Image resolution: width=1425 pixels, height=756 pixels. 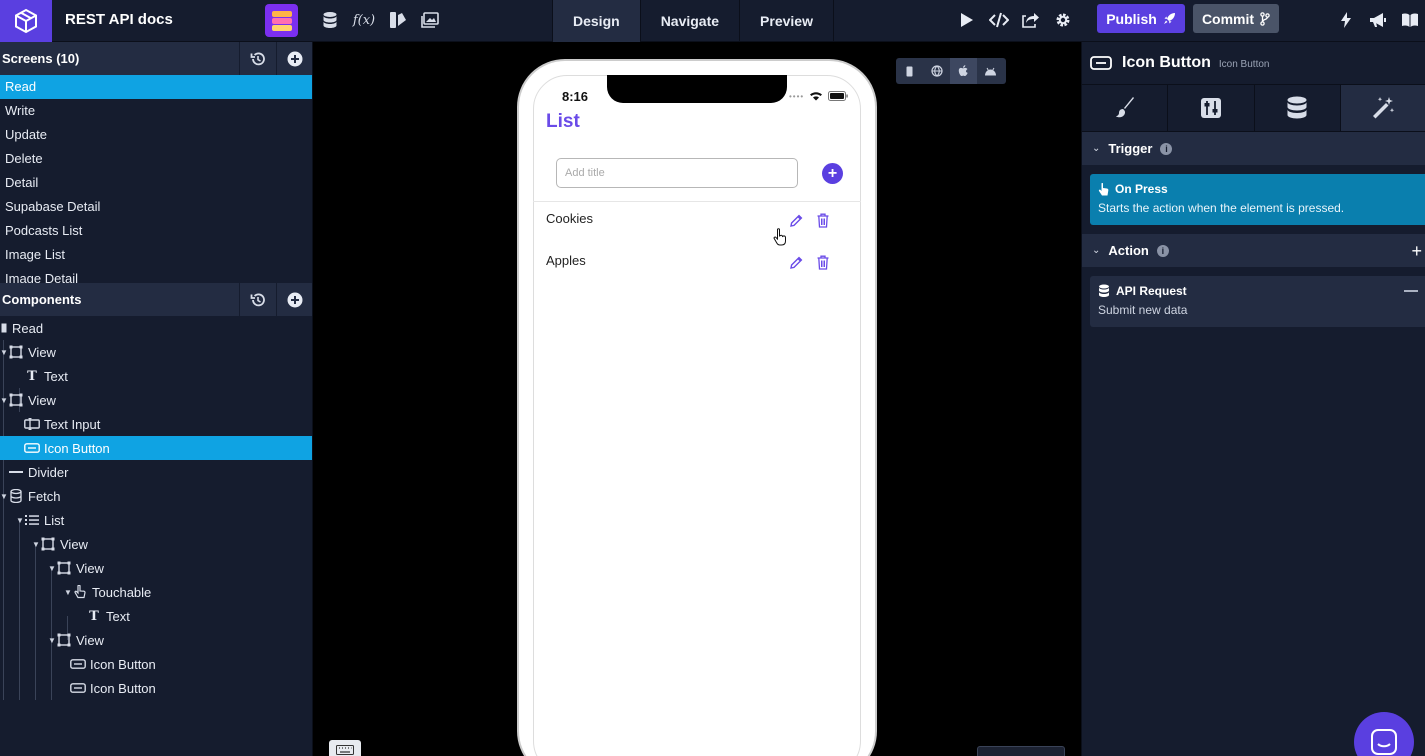 I want to click on list-title: List, so click(x=563, y=121).